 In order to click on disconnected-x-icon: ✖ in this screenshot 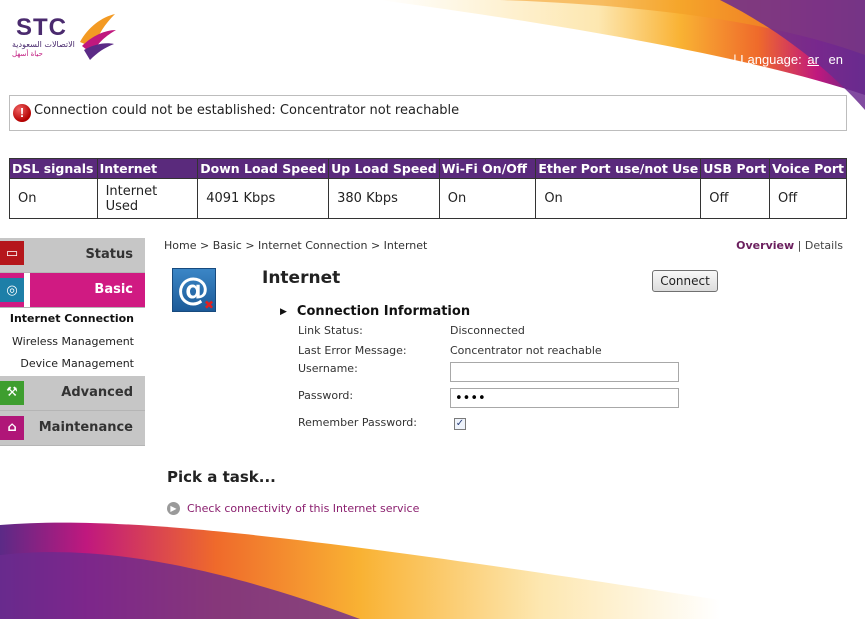, I will do `click(208, 305)`.